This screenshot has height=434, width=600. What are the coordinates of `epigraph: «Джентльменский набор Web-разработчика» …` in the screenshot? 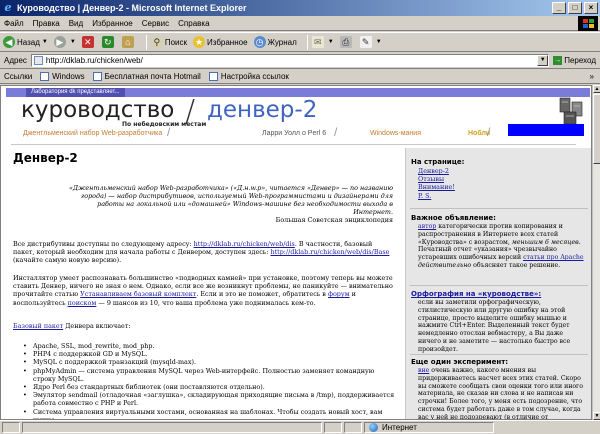 It's located at (226, 204).